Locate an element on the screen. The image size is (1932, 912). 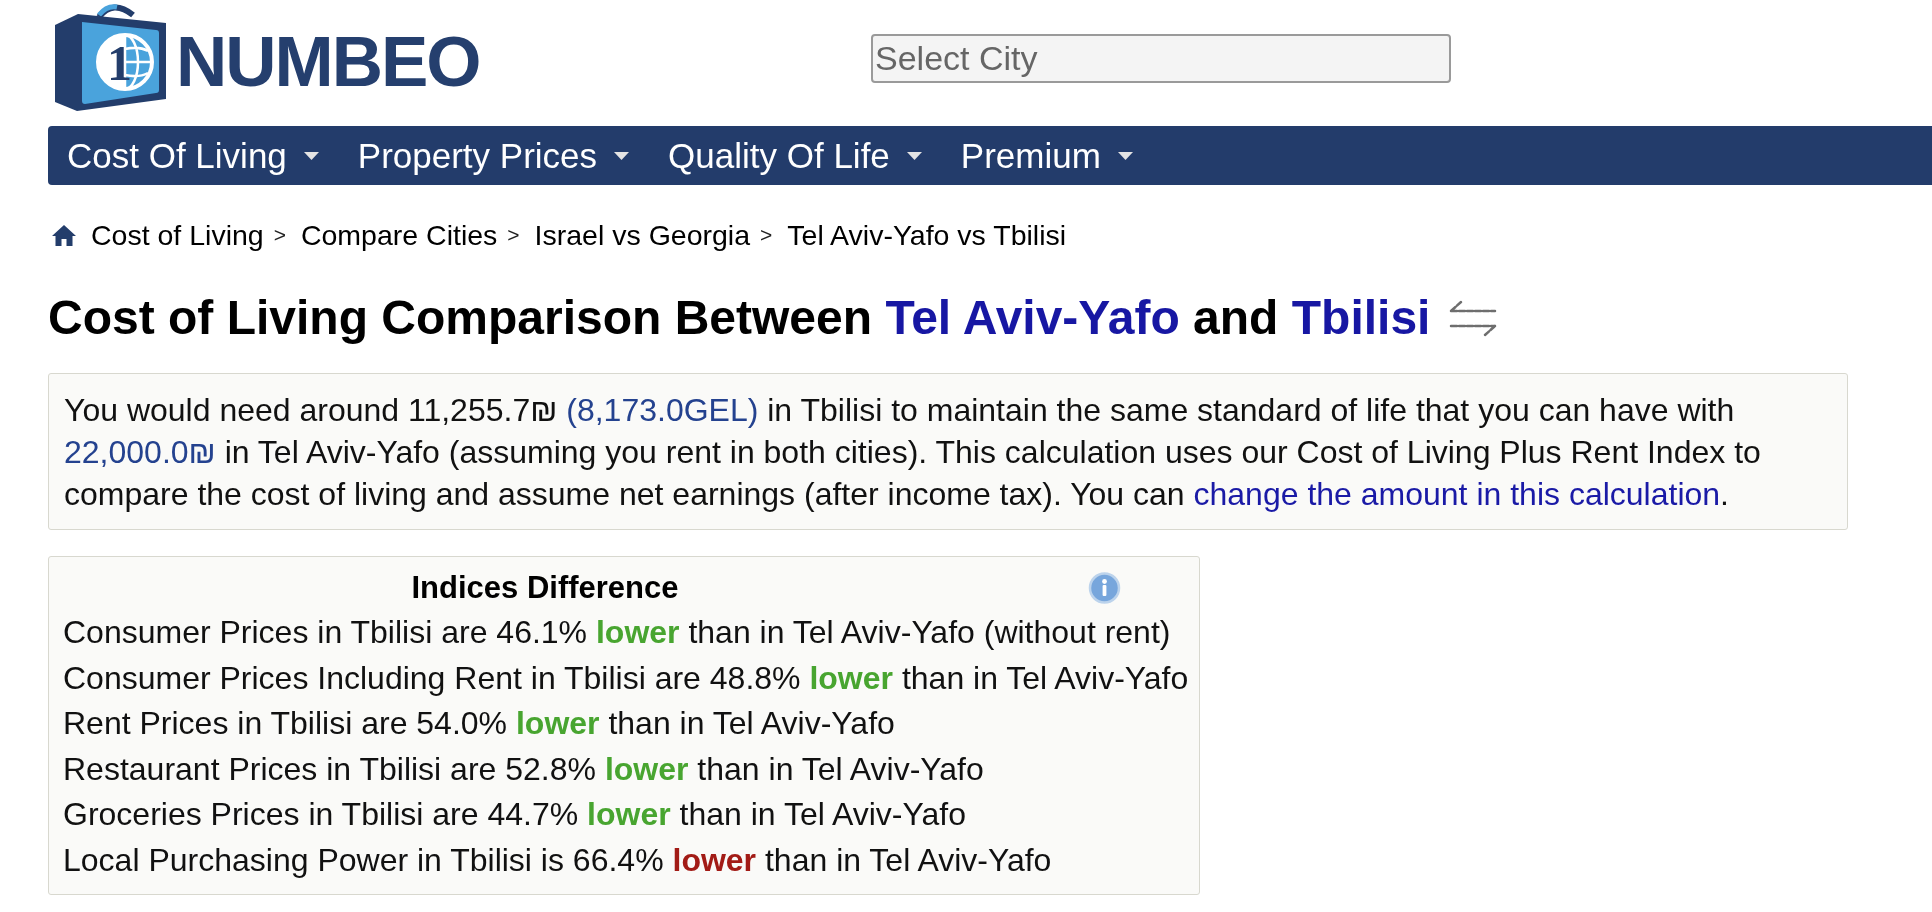
city-link: Tel Aviv-Yafo is located at coordinates (1032, 317).